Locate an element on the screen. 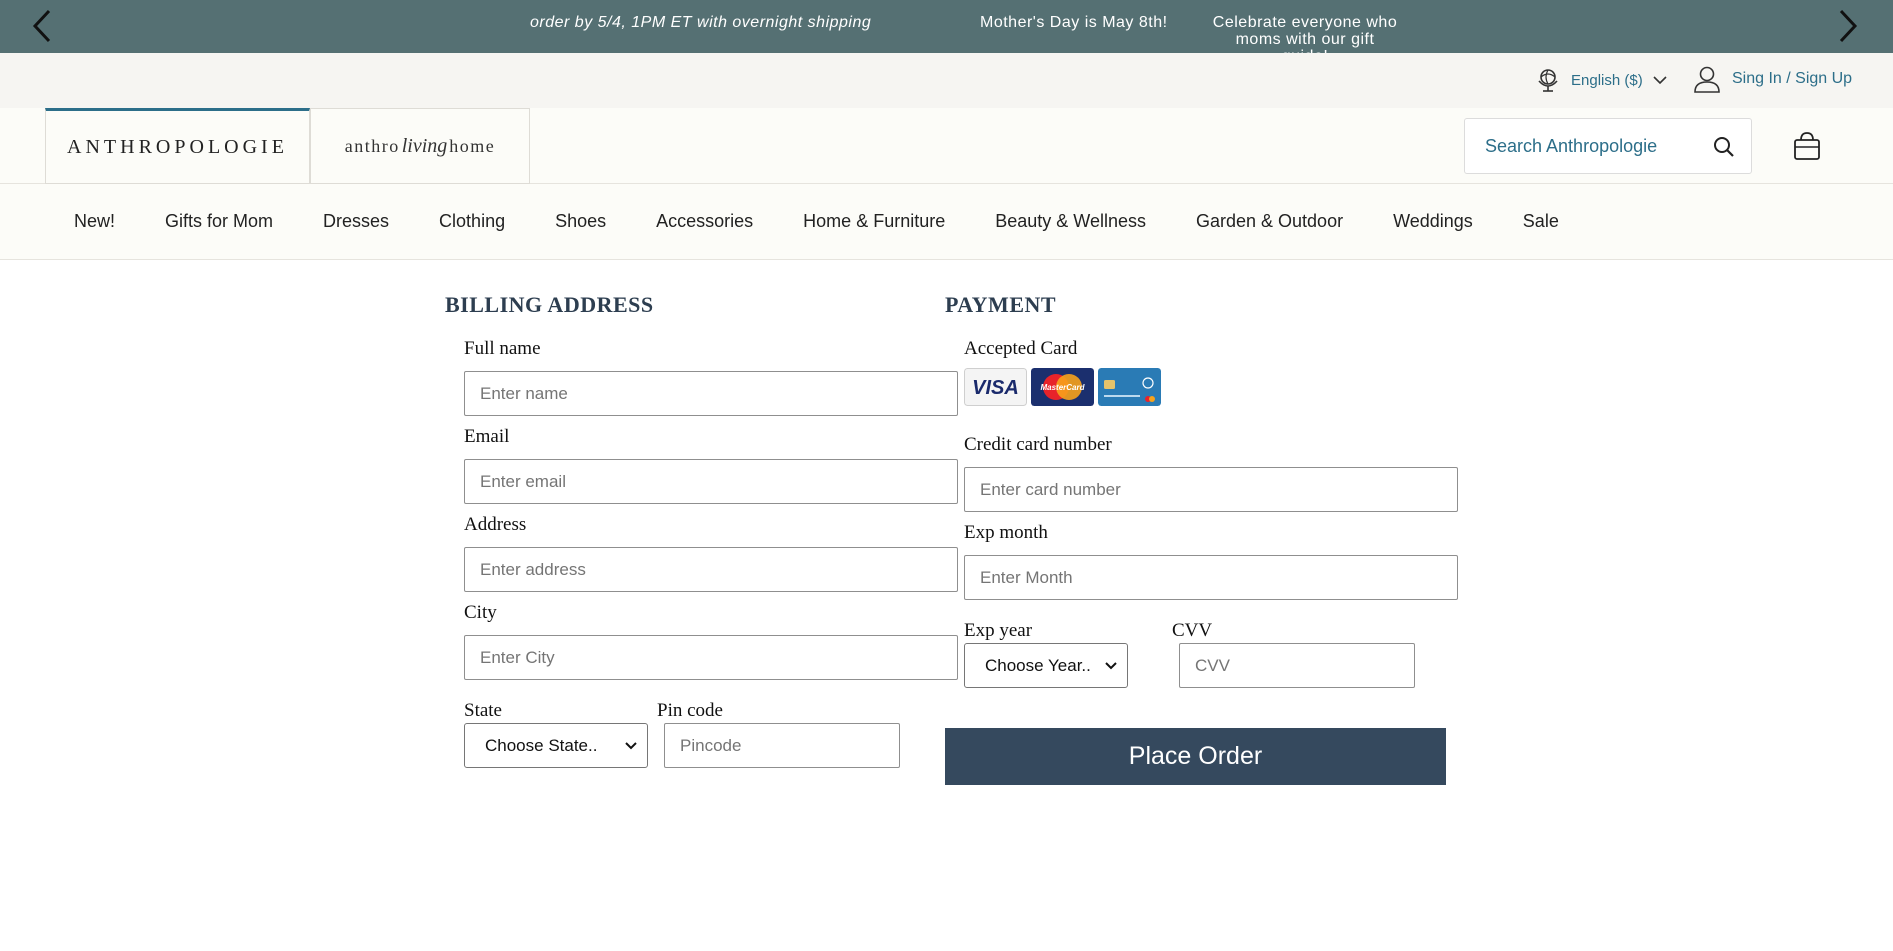 The height and width of the screenshot is (951, 1893). site-header: ANTHROPOLOGIE anthro living home is located at coordinates (946, 146).